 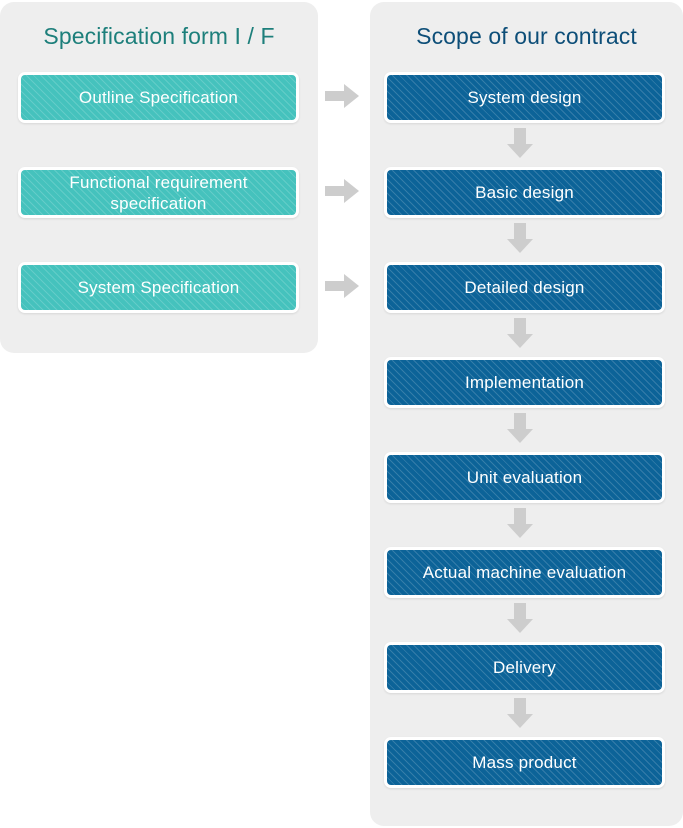 I want to click on spec-box-functional-requirement-specification: Functional requirement specification, so click(x=158, y=192).